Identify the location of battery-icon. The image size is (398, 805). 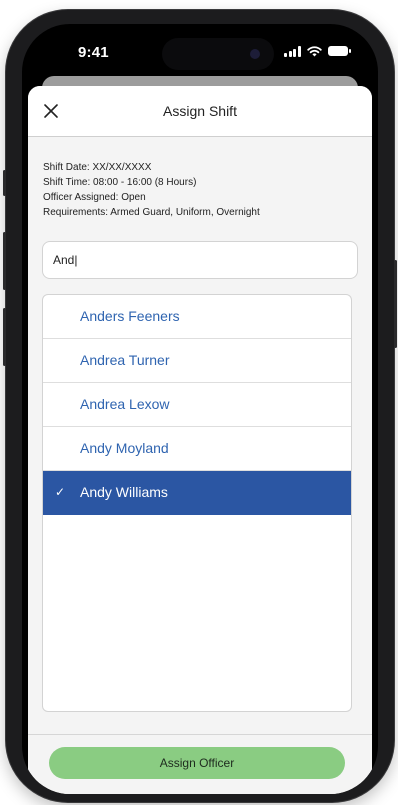
(339, 51).